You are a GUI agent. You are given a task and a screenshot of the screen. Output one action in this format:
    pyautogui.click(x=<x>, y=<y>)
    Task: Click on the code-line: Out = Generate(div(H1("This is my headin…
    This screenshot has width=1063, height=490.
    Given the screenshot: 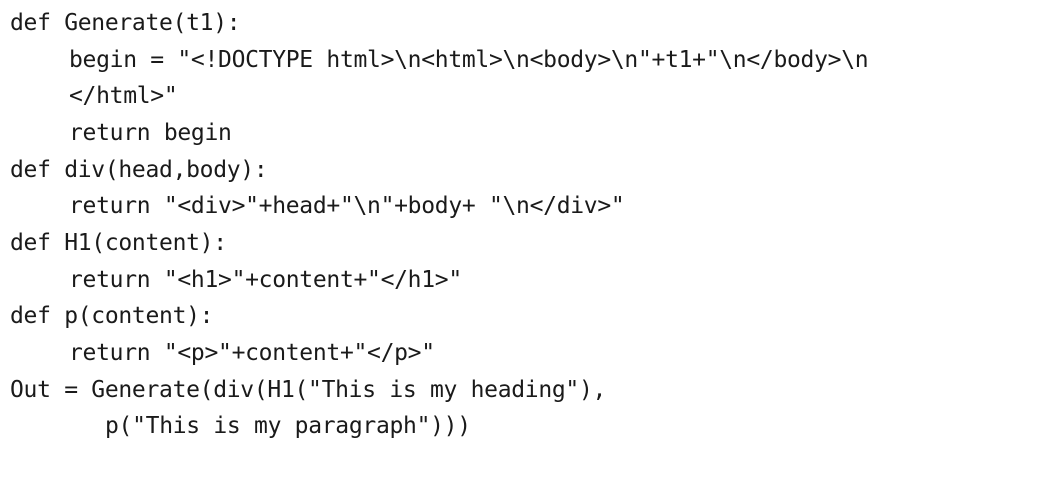 What is the action you would take?
    pyautogui.click(x=308, y=390)
    